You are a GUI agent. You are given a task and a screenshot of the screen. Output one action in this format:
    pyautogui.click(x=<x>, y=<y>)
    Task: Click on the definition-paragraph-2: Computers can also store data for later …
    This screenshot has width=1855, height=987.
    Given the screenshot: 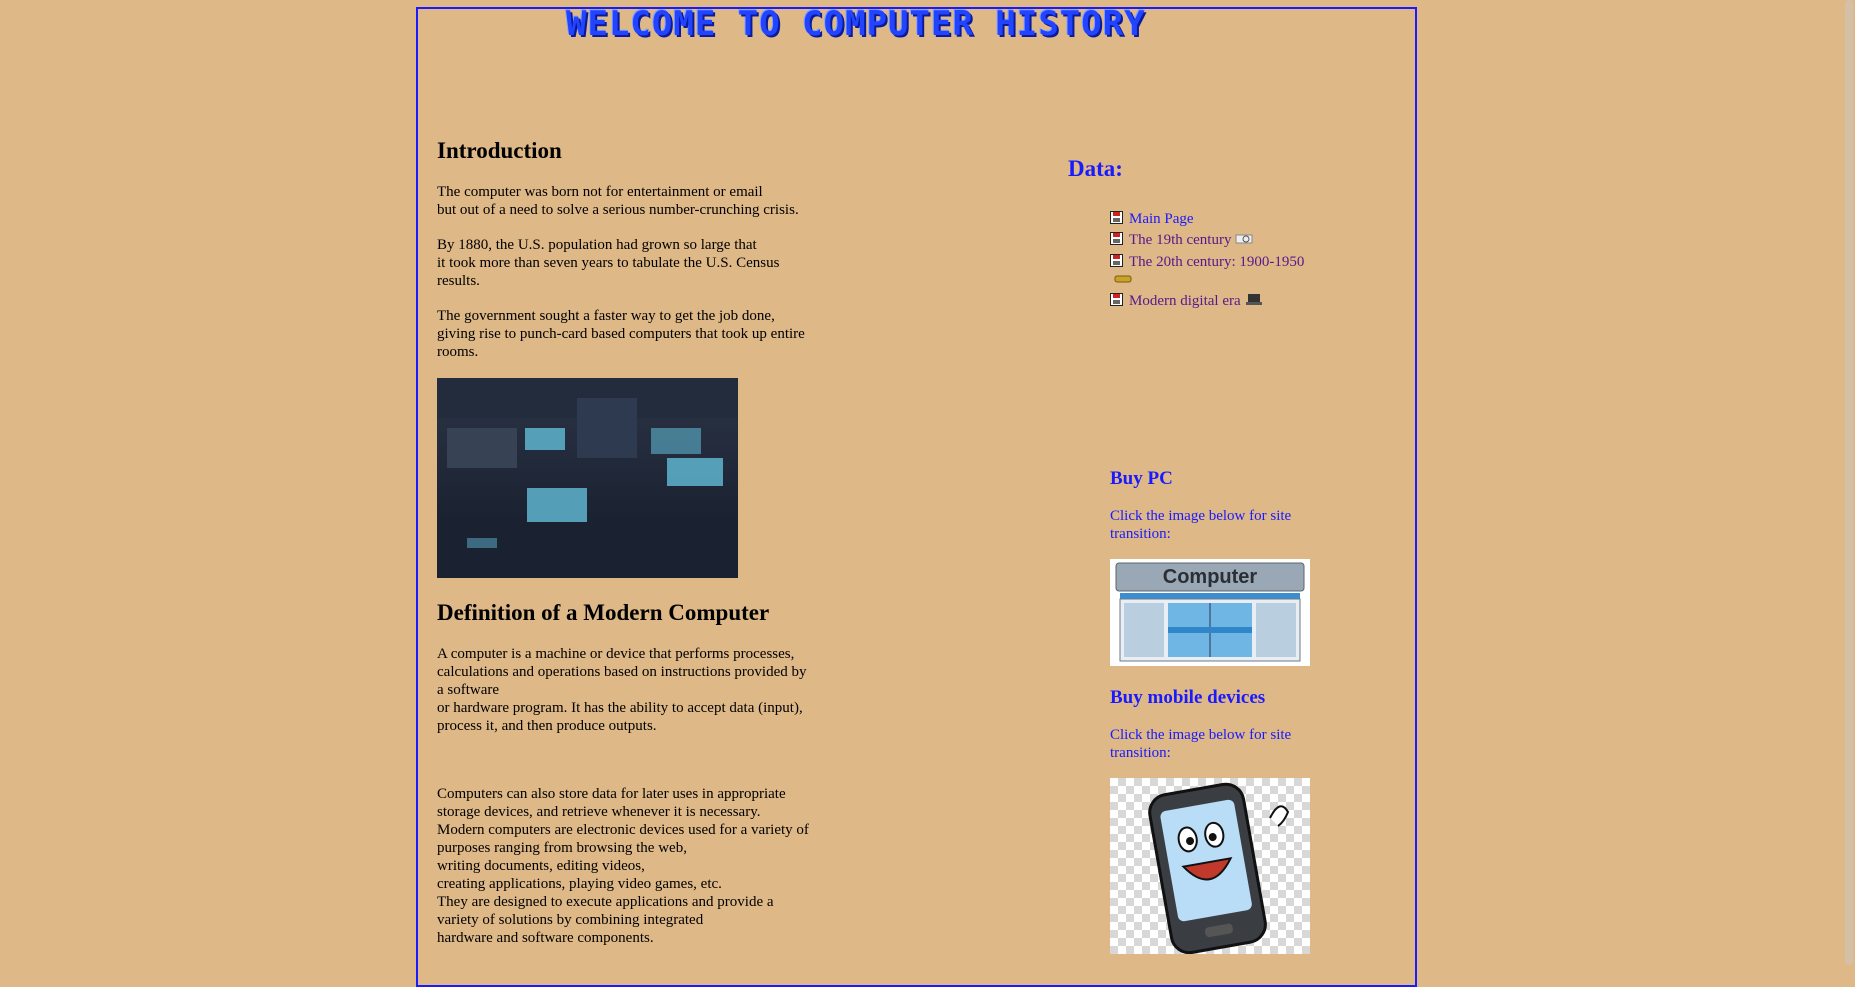 What is the action you would take?
    pyautogui.click(x=623, y=866)
    